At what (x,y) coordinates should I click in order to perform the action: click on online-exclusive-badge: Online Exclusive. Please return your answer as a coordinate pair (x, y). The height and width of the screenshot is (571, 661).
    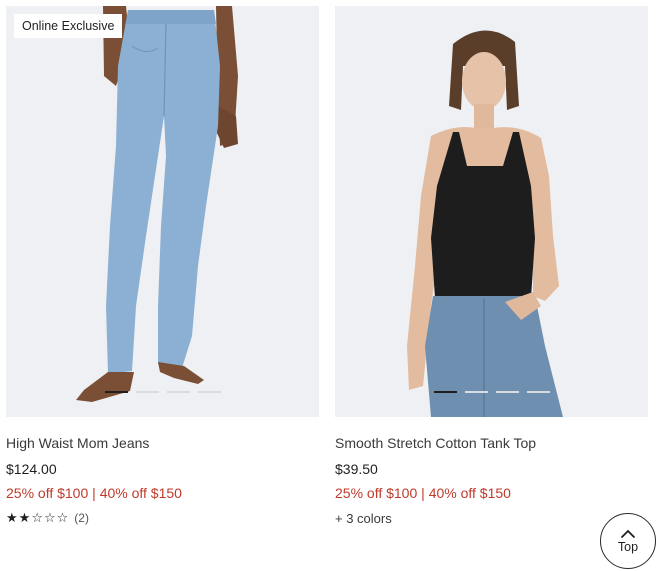
    Looking at the image, I should click on (68, 26).